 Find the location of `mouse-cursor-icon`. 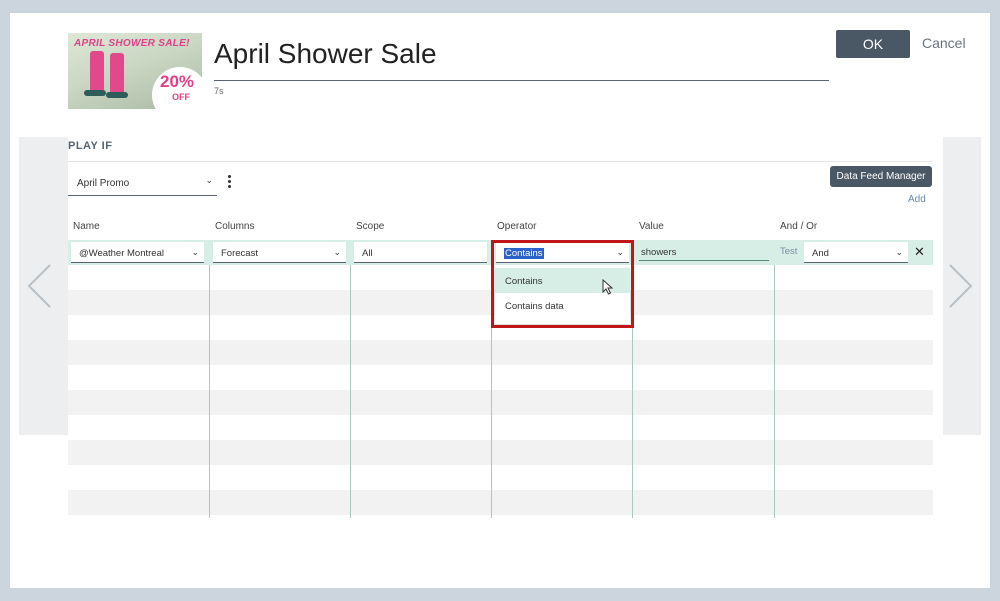

mouse-cursor-icon is located at coordinates (608, 287).